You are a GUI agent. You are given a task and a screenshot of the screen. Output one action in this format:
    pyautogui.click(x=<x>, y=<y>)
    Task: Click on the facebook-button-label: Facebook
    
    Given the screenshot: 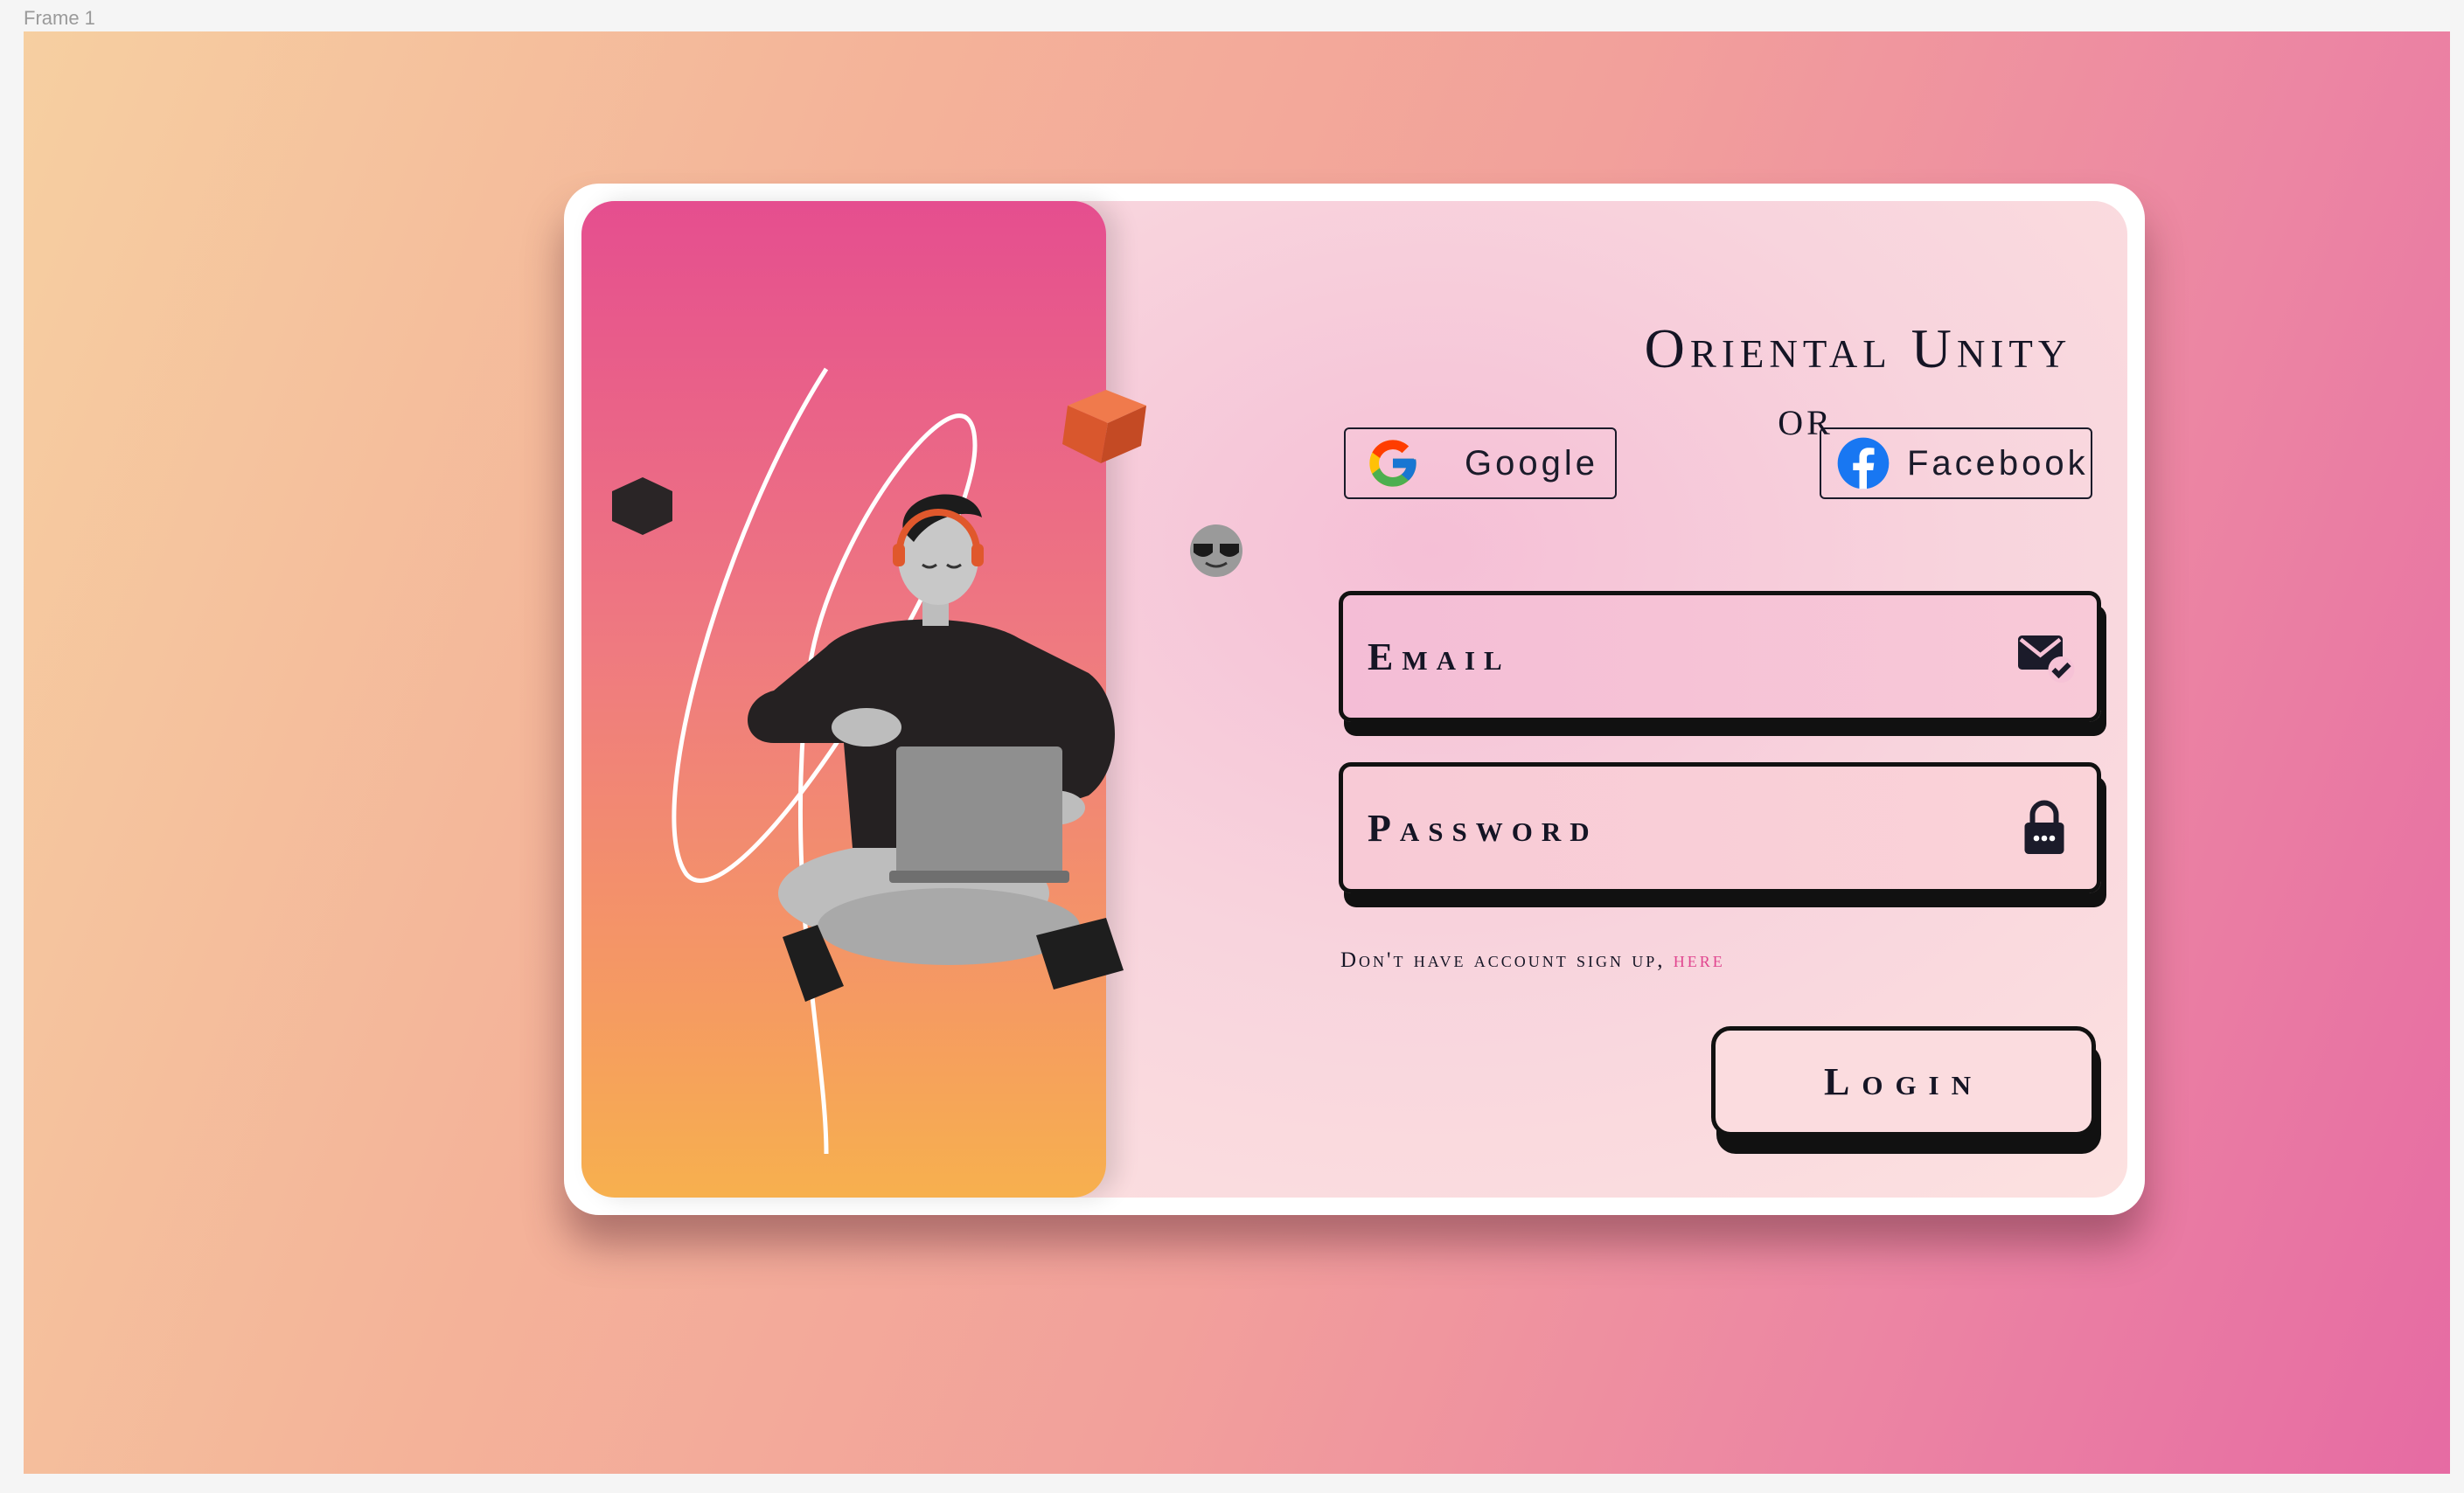 What is the action you would take?
    pyautogui.click(x=1998, y=463)
    